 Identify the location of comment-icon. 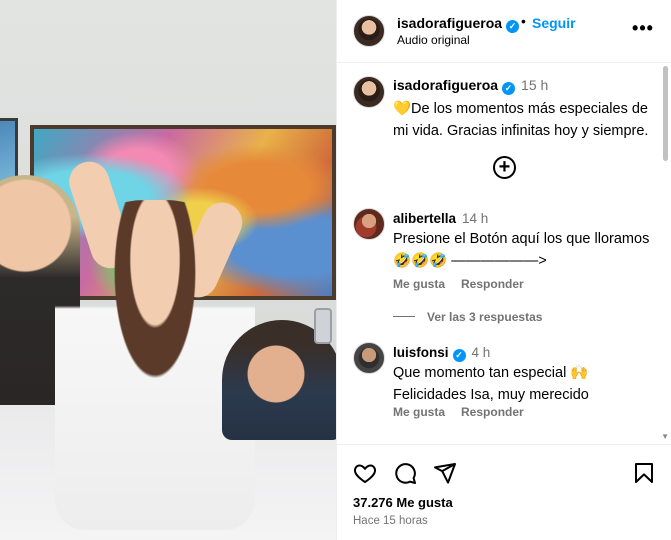
(405, 473).